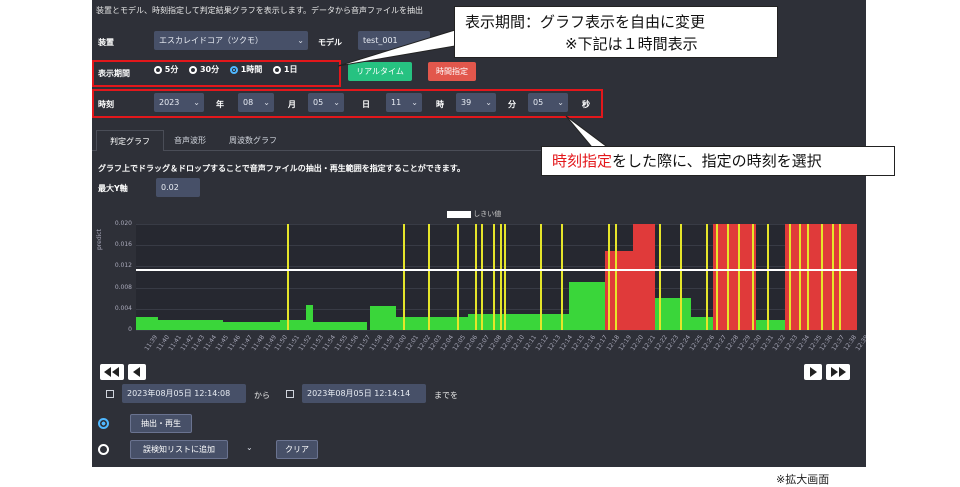  What do you see at coordinates (803, 479) in the screenshot?
I see `footnote: ※拡大画面` at bounding box center [803, 479].